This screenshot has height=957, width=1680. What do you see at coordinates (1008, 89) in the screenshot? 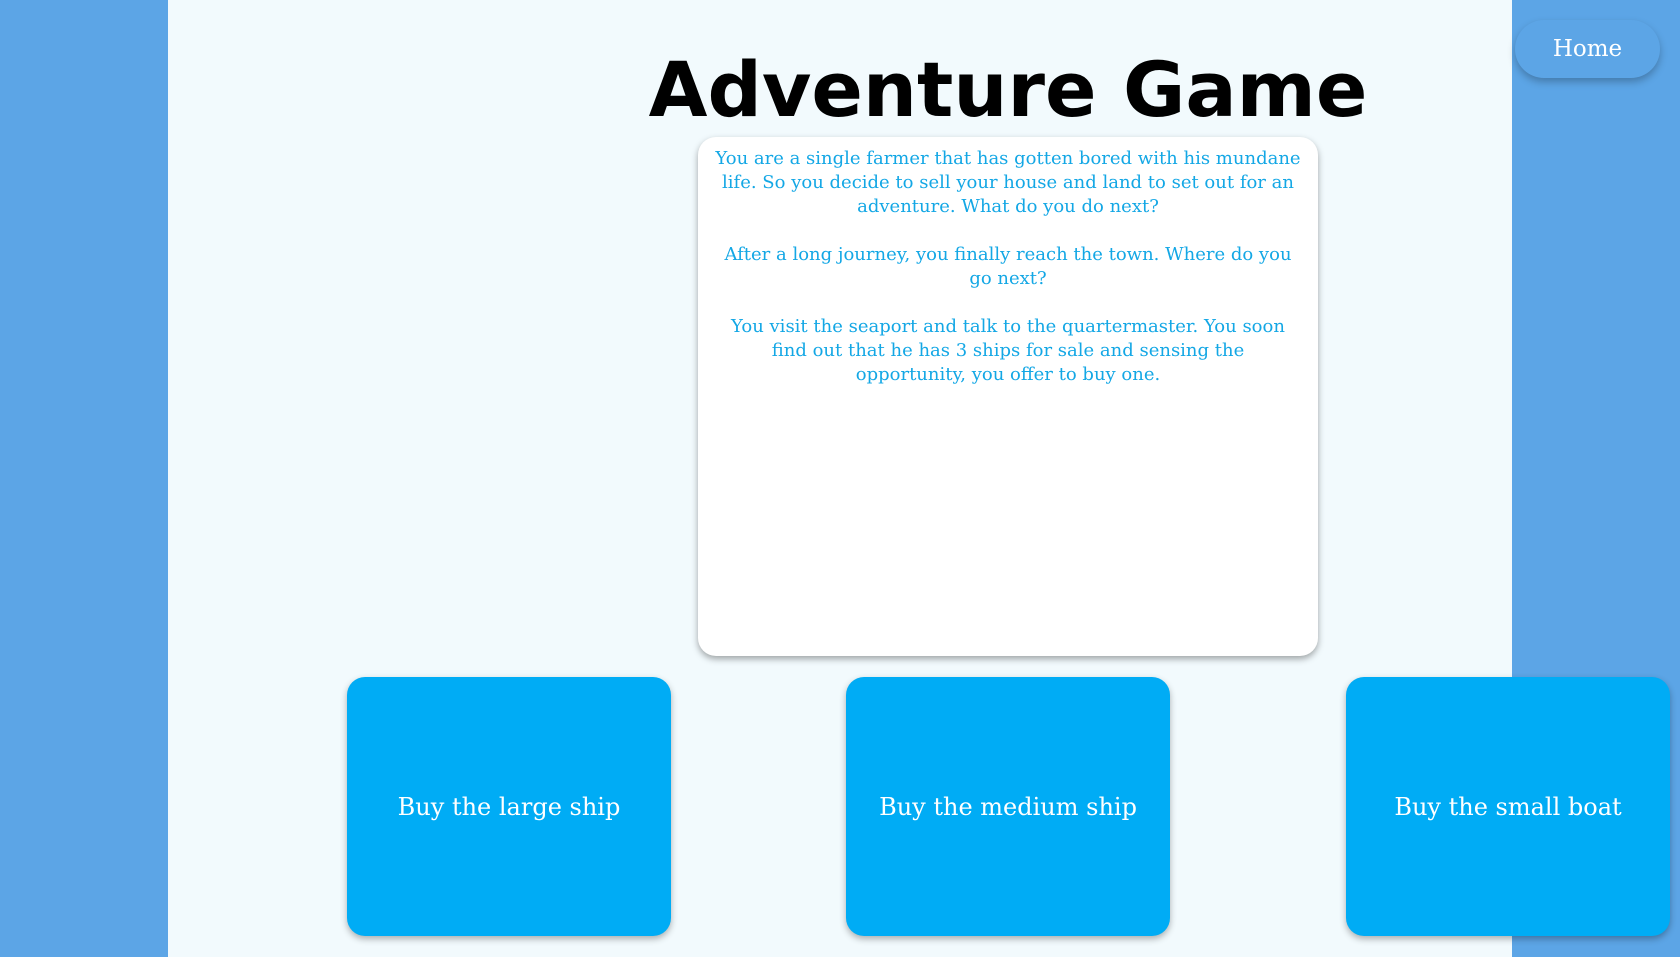
I see `page-title: Adventure Game` at bounding box center [1008, 89].